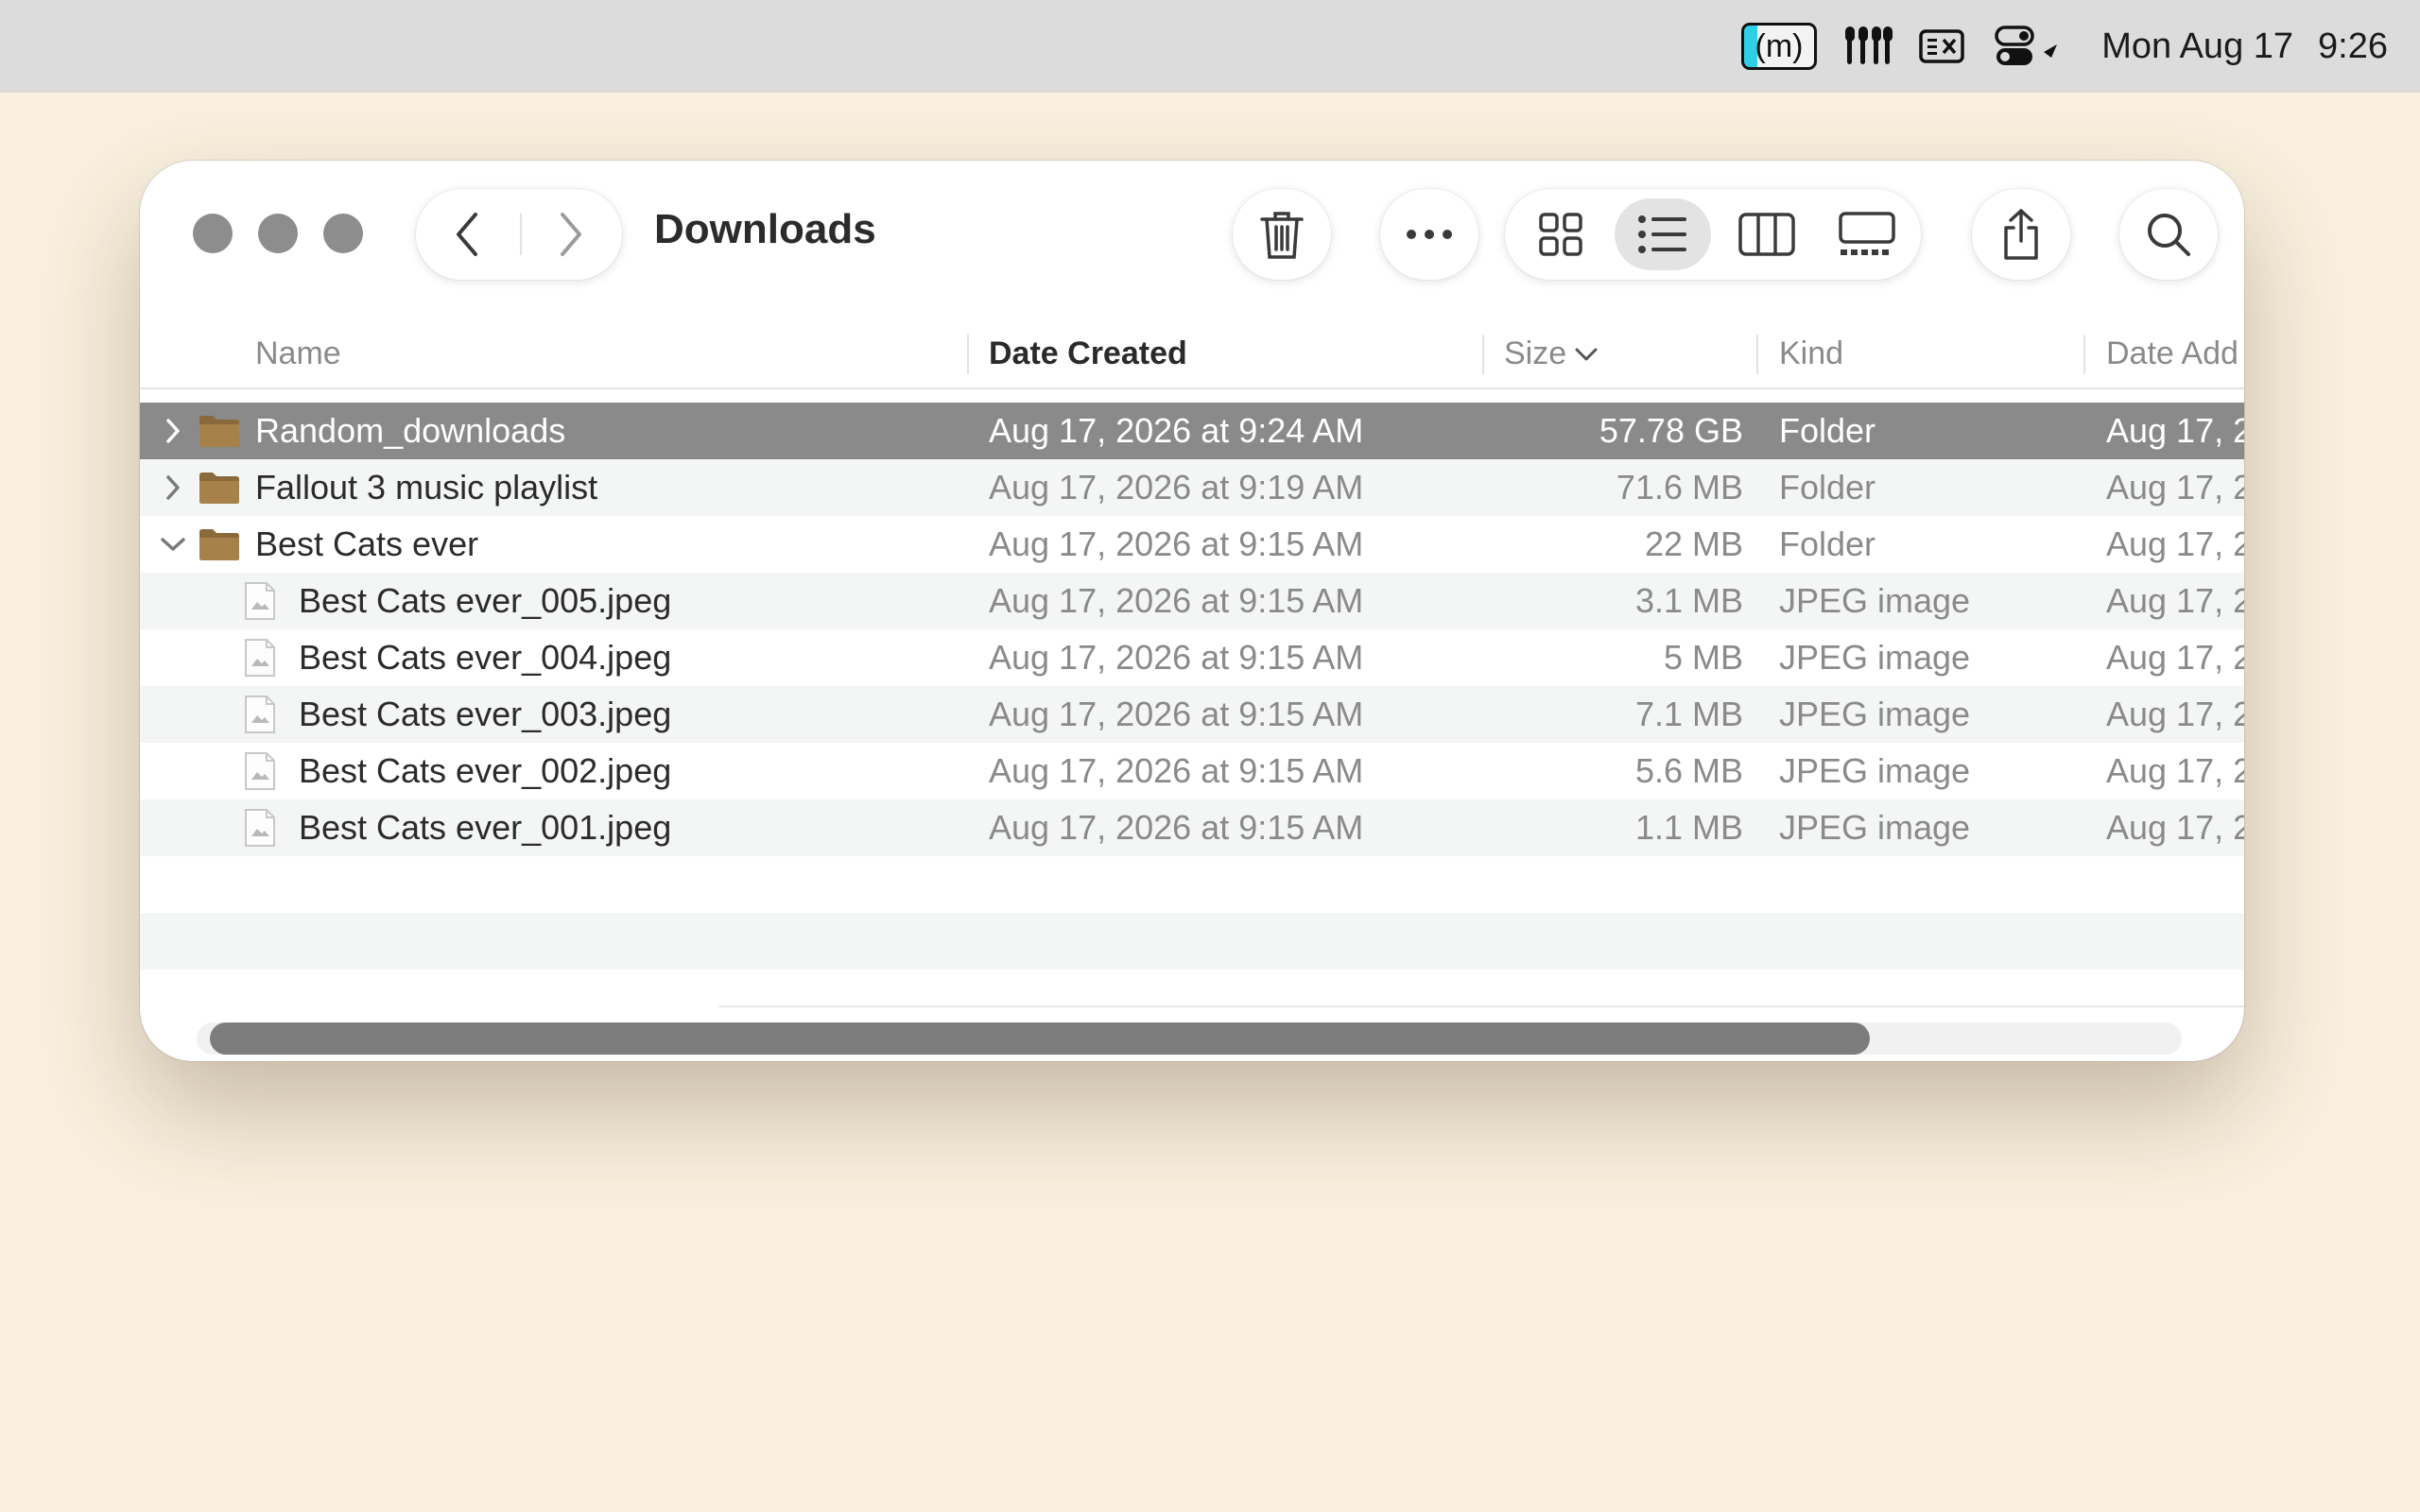 This screenshot has height=1512, width=2420. Describe the element at coordinates (1703, 657) in the screenshot. I see `row-size: 5 MB` at that location.